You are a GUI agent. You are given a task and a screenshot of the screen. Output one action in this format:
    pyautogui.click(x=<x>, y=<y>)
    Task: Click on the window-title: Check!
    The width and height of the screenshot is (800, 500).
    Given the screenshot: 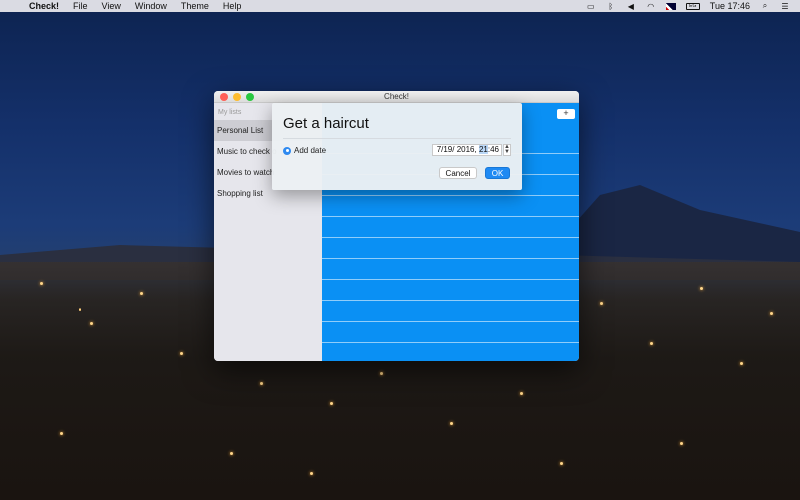 What is the action you would take?
    pyautogui.click(x=396, y=96)
    